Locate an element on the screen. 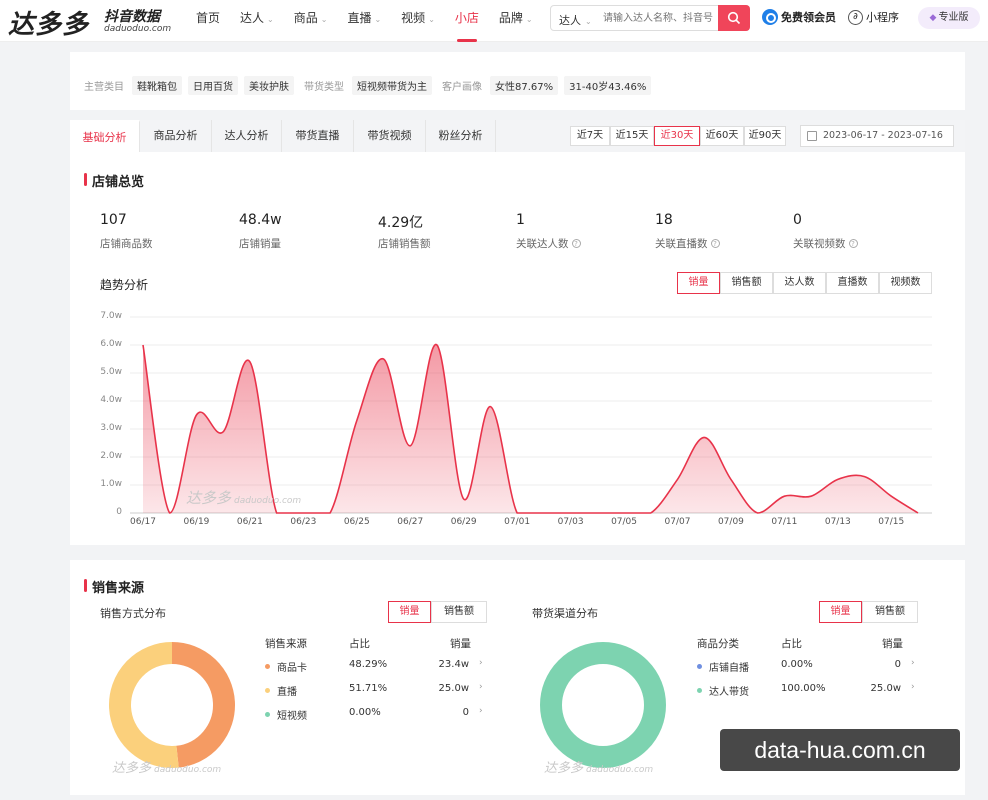 Image resolution: width=988 pixels, height=800 pixels. donut-watermark-right: 达多多 daduoduo.com is located at coordinates (599, 768).